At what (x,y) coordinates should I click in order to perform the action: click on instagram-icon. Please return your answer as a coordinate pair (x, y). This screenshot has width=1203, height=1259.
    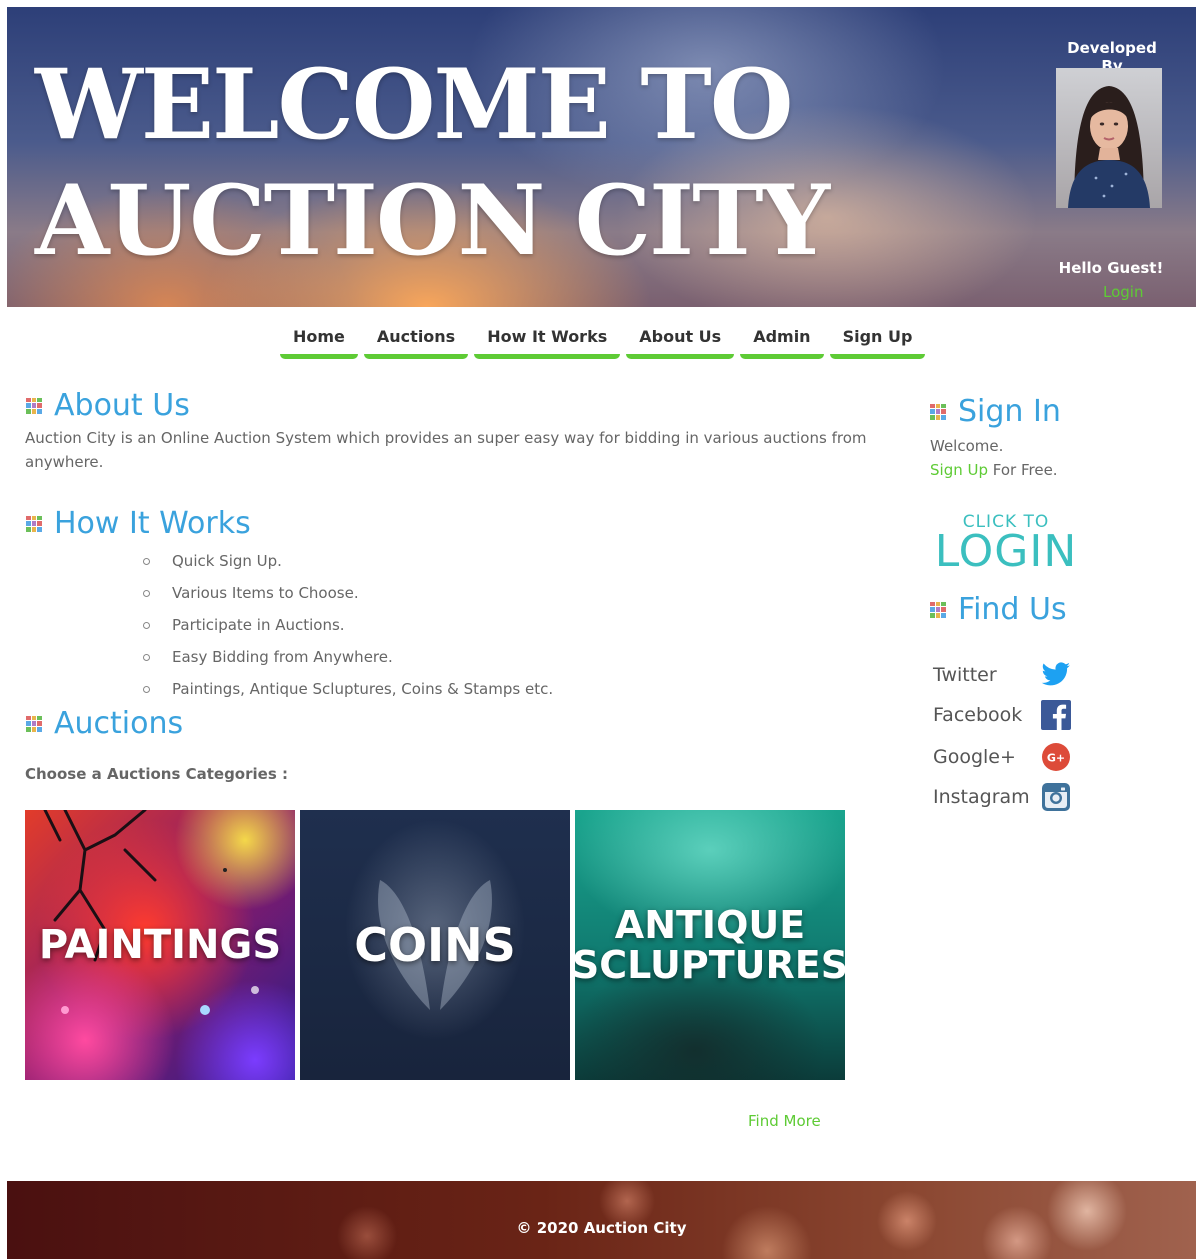
    Looking at the image, I should click on (1056, 797).